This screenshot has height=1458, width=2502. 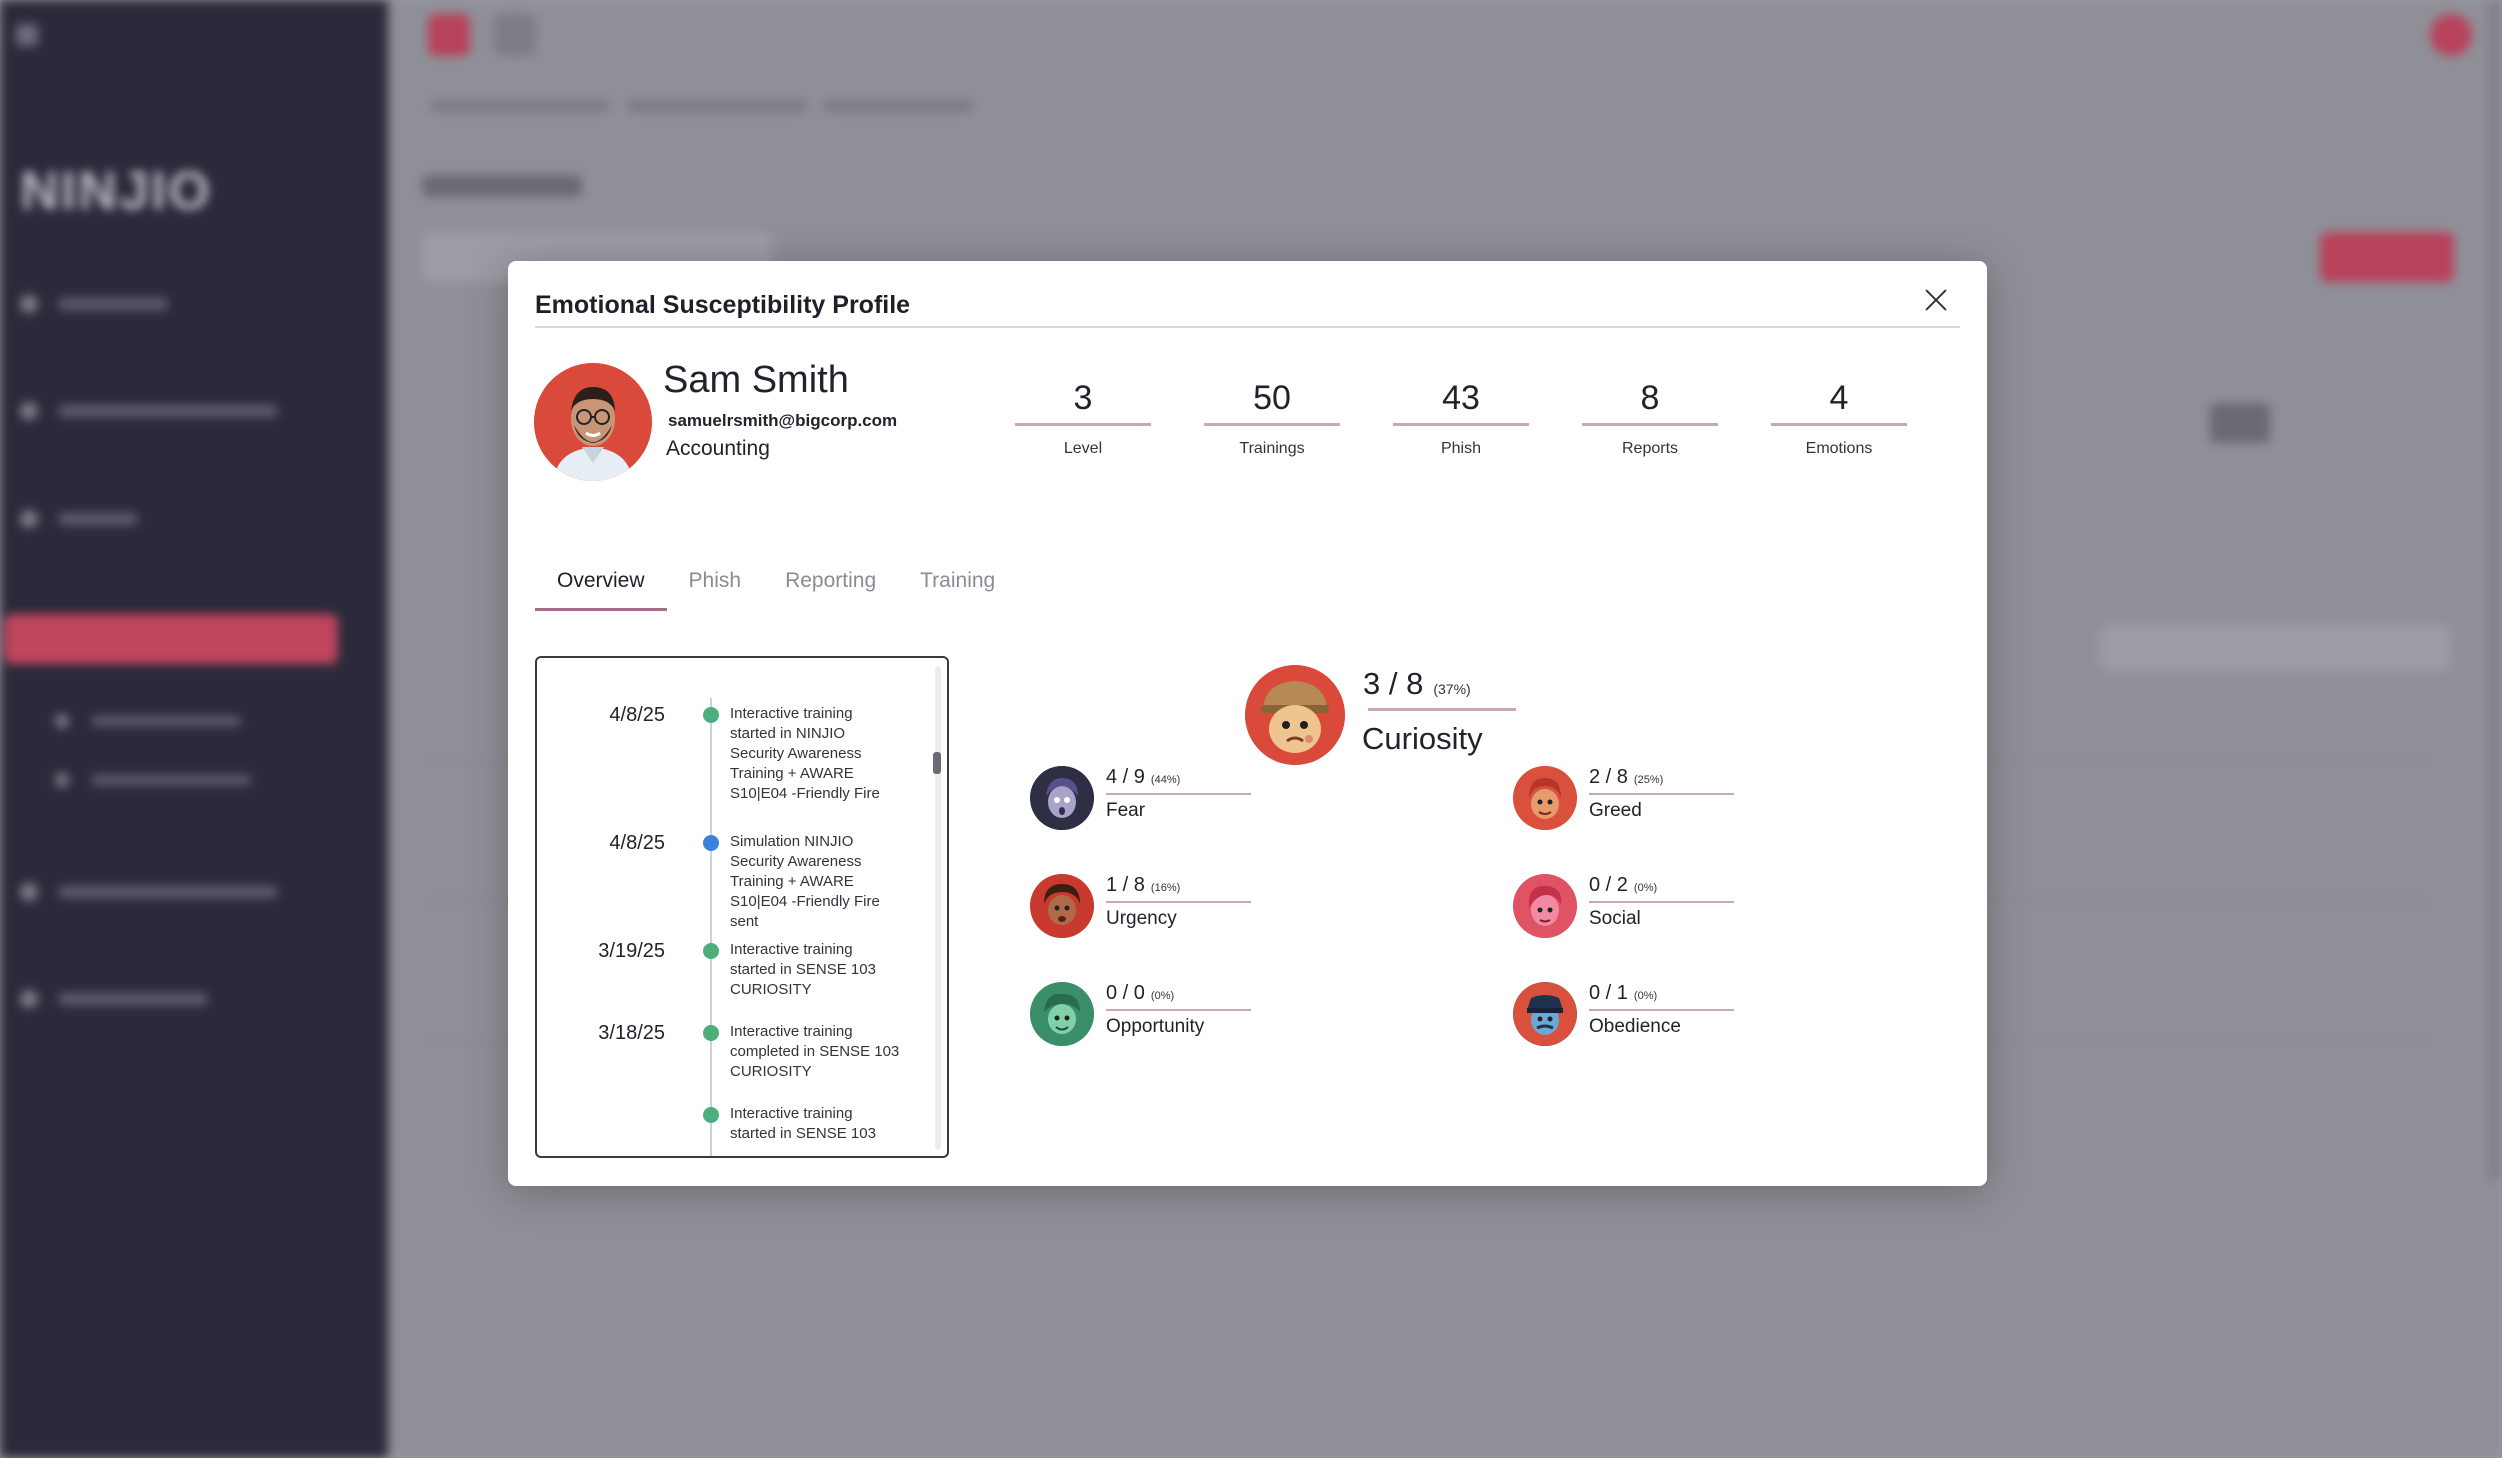 I want to click on stat-value: 50, so click(x=1272, y=398).